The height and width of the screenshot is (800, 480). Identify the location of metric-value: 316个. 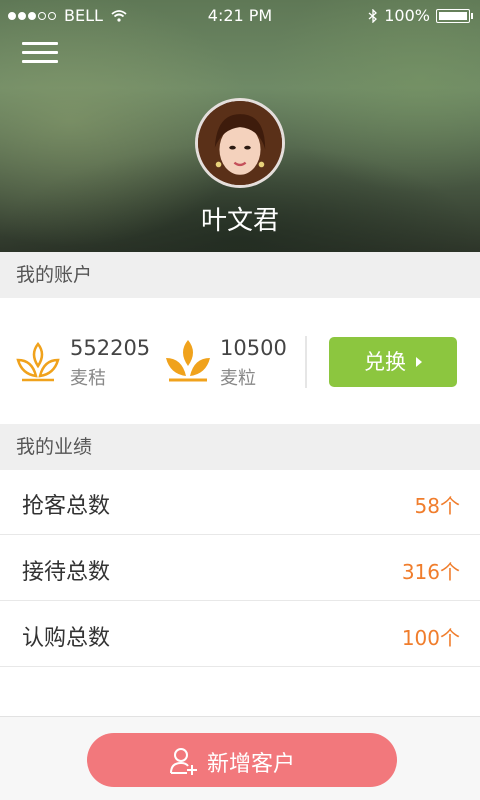
(430, 572).